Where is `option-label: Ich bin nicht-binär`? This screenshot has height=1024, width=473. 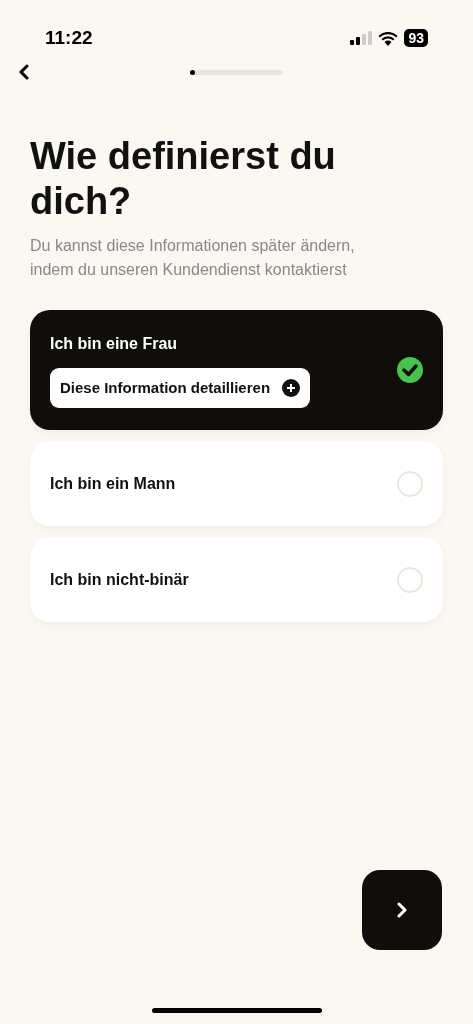
option-label: Ich bin nicht-binär is located at coordinates (119, 579).